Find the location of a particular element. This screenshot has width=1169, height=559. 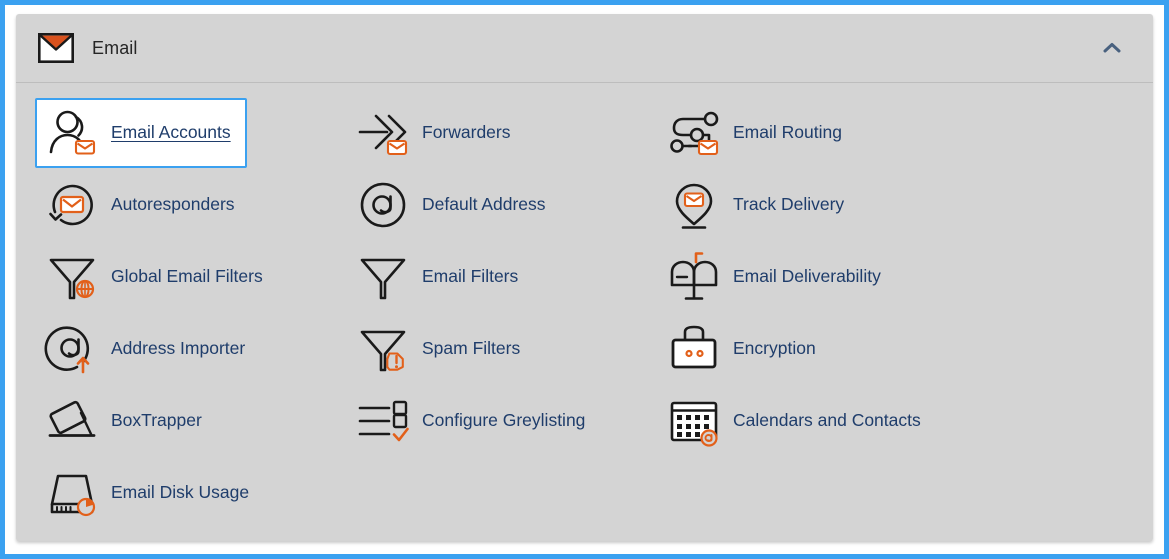

feature-label: Configure Greylisting is located at coordinates (504, 420).